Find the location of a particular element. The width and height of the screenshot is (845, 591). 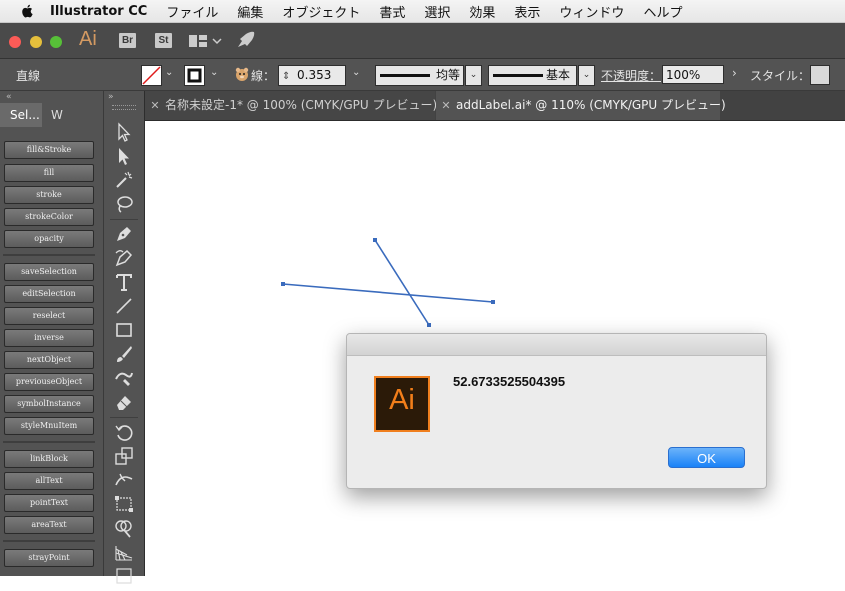

chevron-right-icon: › is located at coordinates (734, 73).